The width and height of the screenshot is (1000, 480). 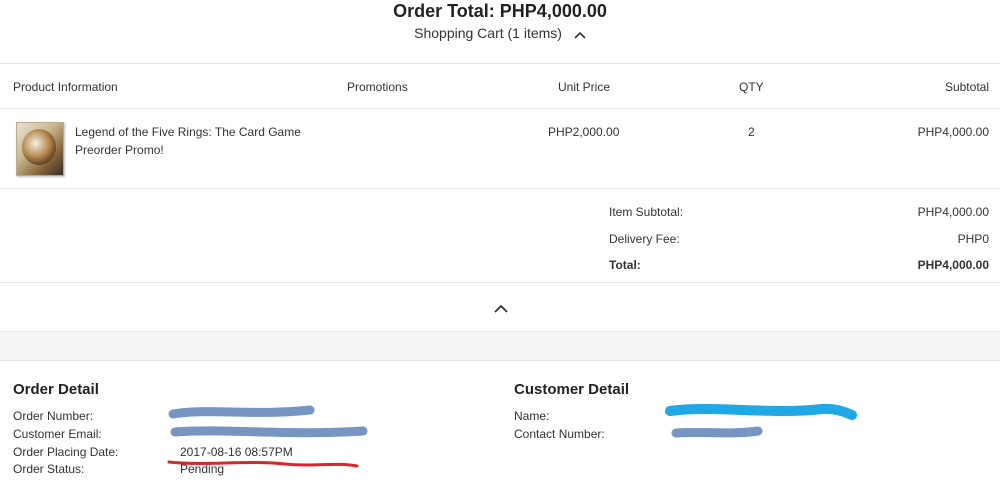 What do you see at coordinates (751, 132) in the screenshot?
I see `qty-value: 2` at bounding box center [751, 132].